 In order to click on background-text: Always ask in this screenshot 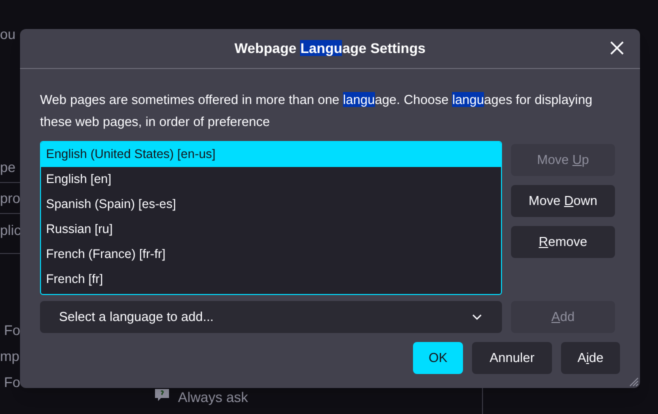, I will do `click(213, 397)`.